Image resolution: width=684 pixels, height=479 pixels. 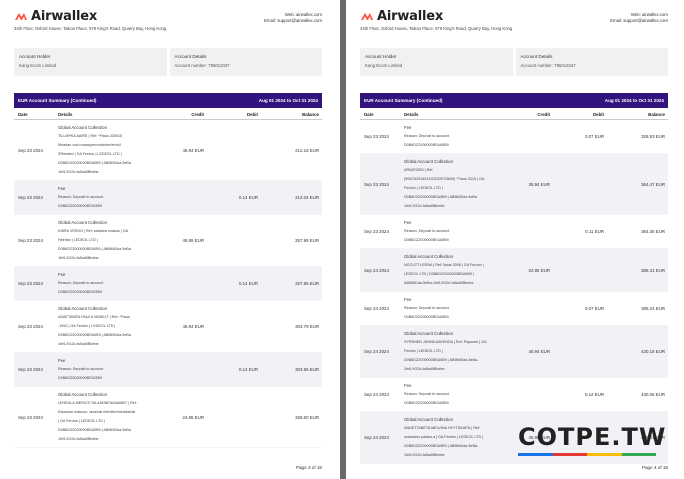 I want to click on balance-amount: 389.24 EUR, so click(x=653, y=308).